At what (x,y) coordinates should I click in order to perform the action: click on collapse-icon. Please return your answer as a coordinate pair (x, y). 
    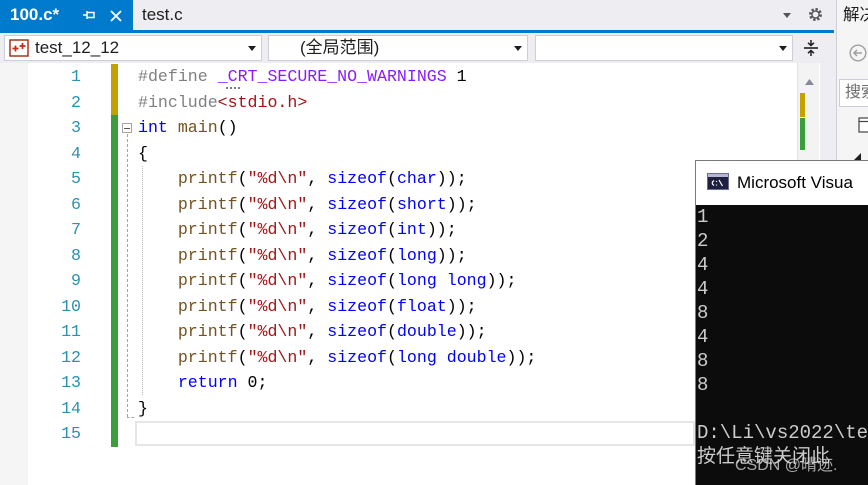
    Looking at the image, I should click on (127, 128).